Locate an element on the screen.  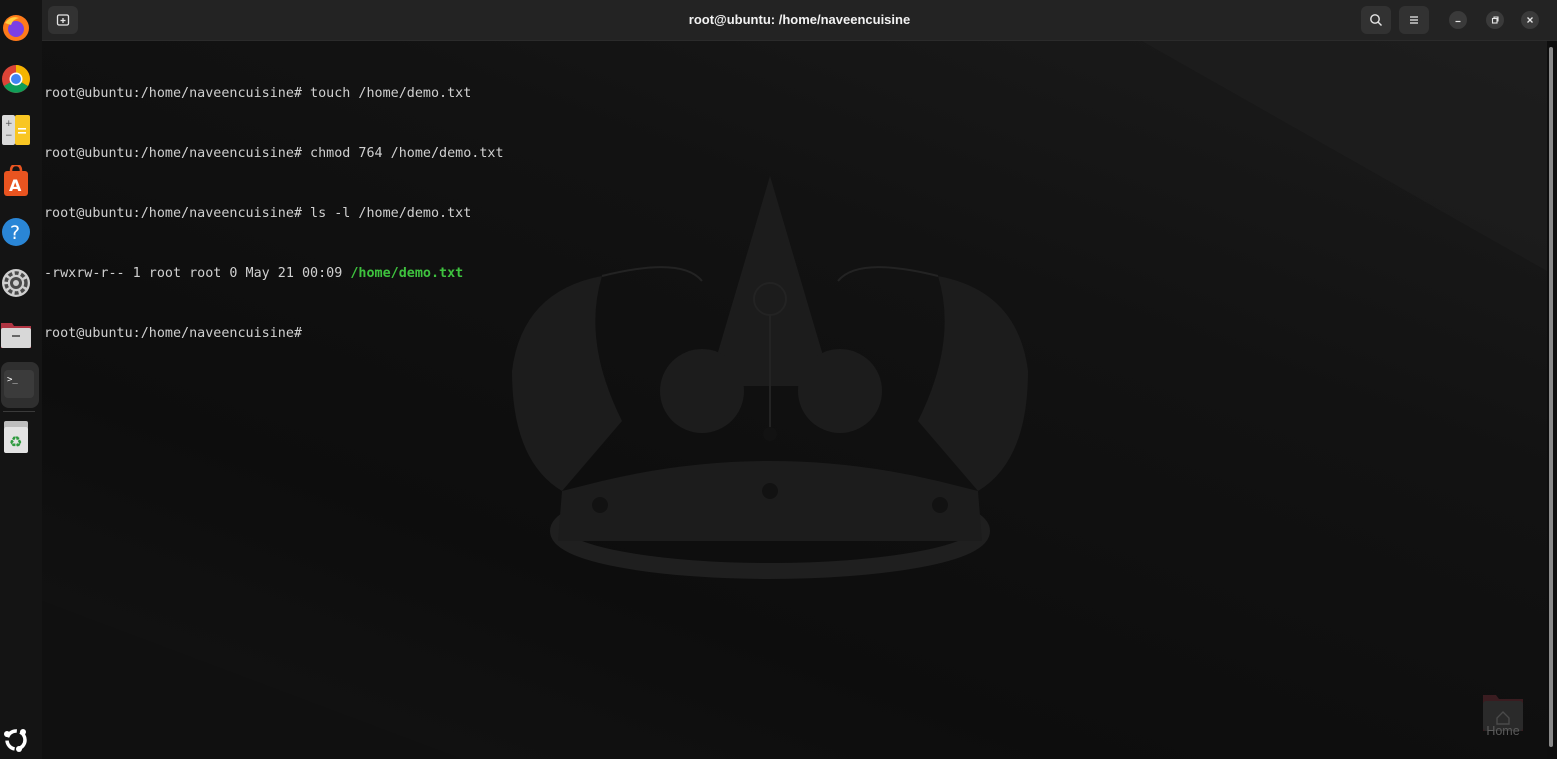
ls-output-text: -rwxrw-r-- 1 root root 0 May 21 00:09 is located at coordinates (197, 273).